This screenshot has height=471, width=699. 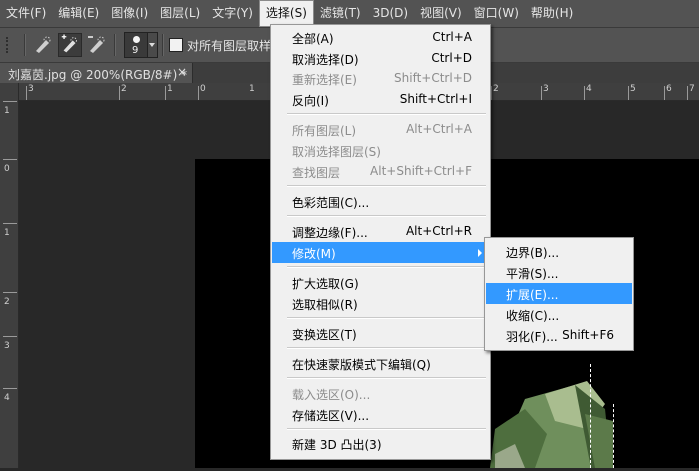 What do you see at coordinates (182, 72) in the screenshot?
I see `close-icon: ×` at bounding box center [182, 72].